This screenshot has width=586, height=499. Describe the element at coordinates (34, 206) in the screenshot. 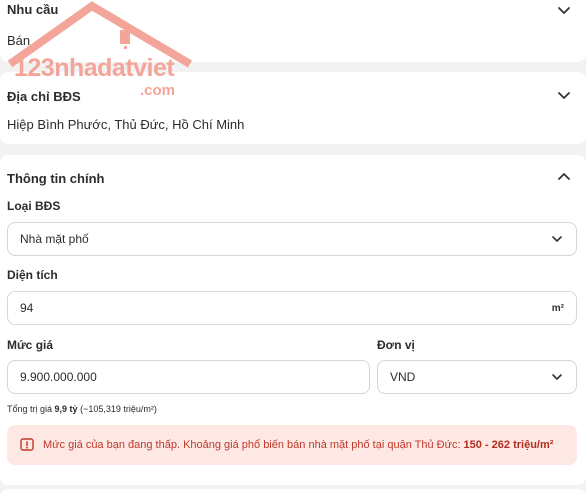

I see `property-type-label: Loại BĐS` at that location.